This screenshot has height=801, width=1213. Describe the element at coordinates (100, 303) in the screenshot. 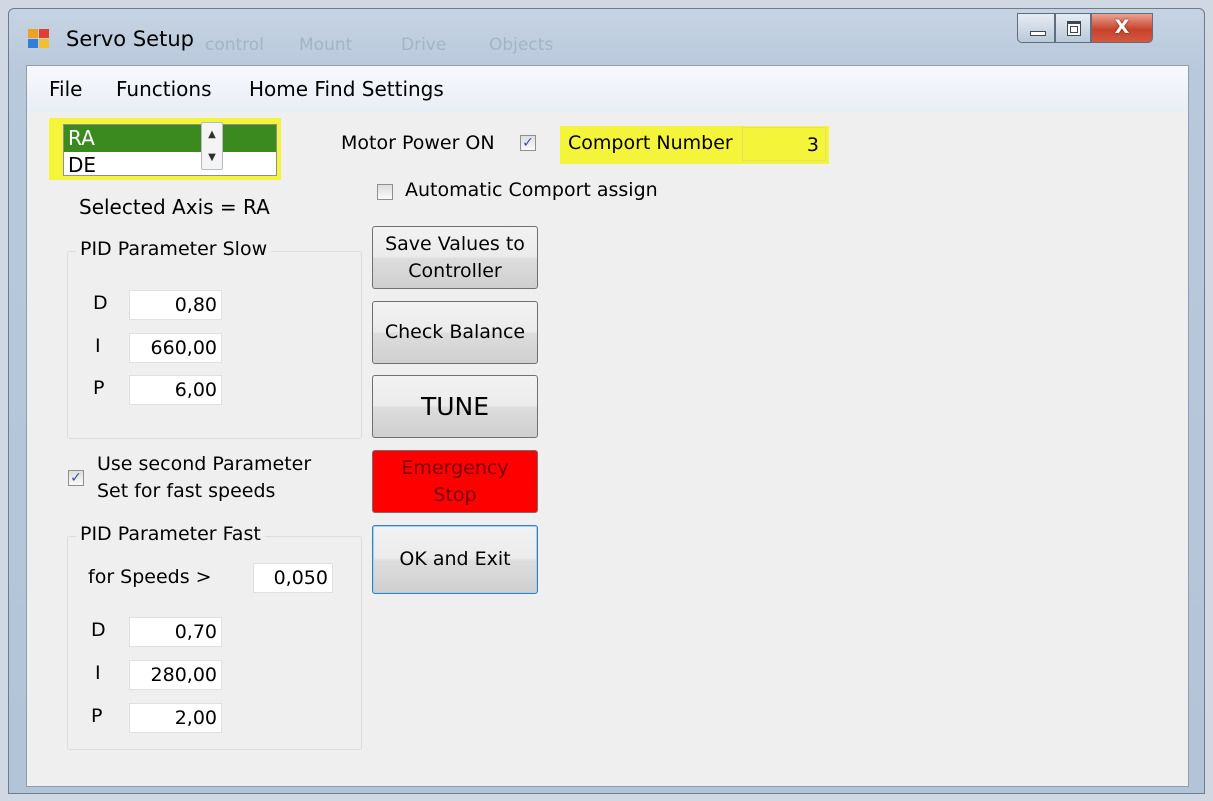

I see `pid-slow-d-label: D` at that location.